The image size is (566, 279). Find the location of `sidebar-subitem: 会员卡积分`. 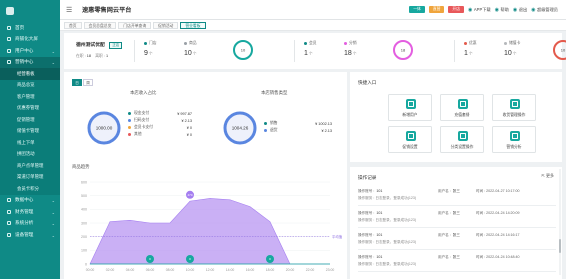

sidebar-subitem: 会员卡积分 is located at coordinates (30, 189).